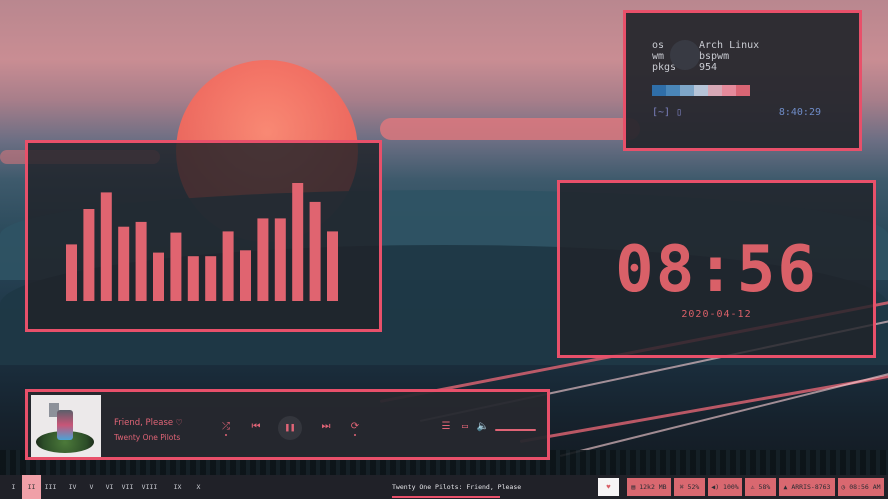 This screenshot has width=888, height=499. I want to click on sysinfo-value: Arch Linux, so click(729, 45).